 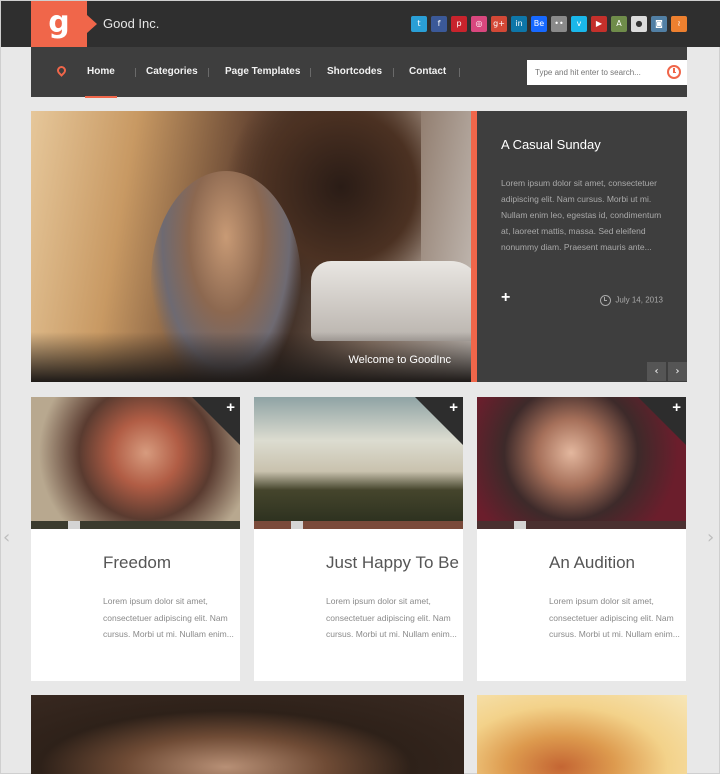 I want to click on slider-arrows: ‹ ›, so click(x=667, y=371).